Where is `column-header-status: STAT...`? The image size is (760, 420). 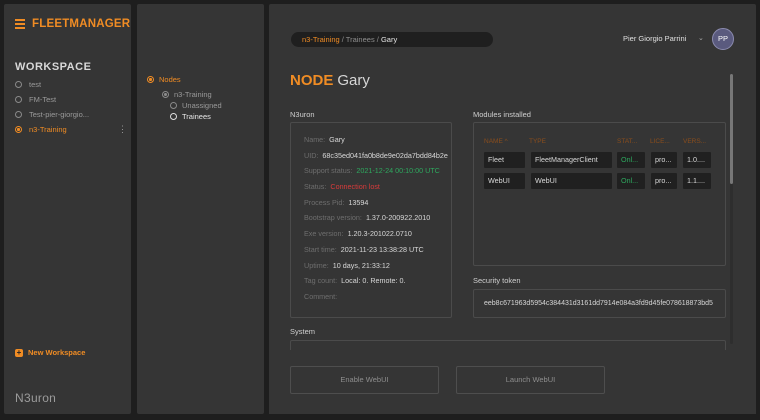 column-header-status: STAT... is located at coordinates (633, 143).